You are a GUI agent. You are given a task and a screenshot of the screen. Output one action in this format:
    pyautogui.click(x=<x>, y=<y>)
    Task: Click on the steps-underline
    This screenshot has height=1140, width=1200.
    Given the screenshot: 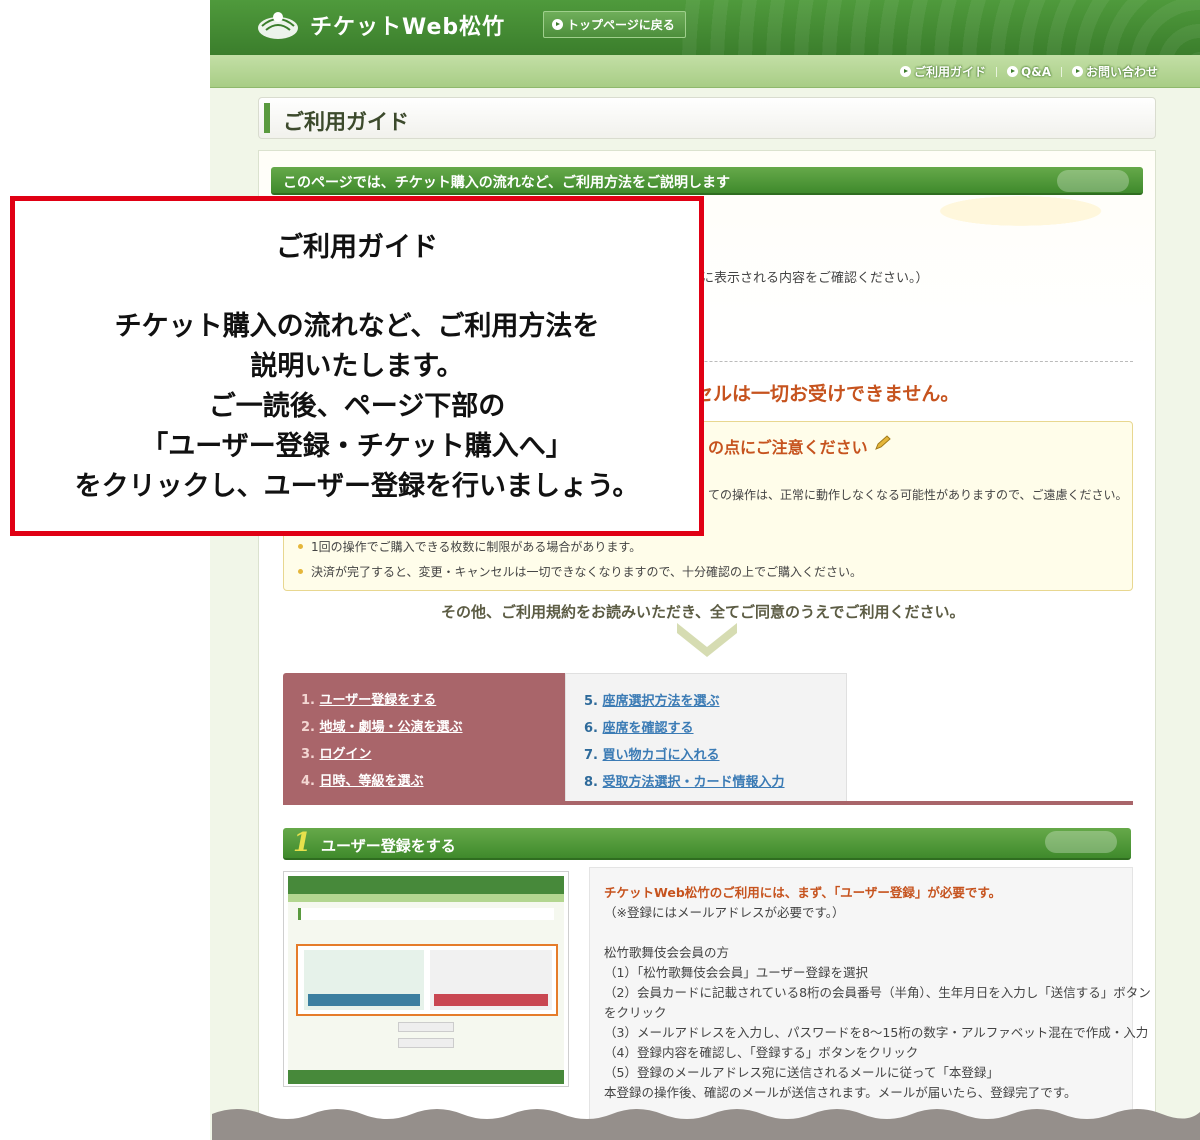 What is the action you would take?
    pyautogui.click(x=708, y=803)
    